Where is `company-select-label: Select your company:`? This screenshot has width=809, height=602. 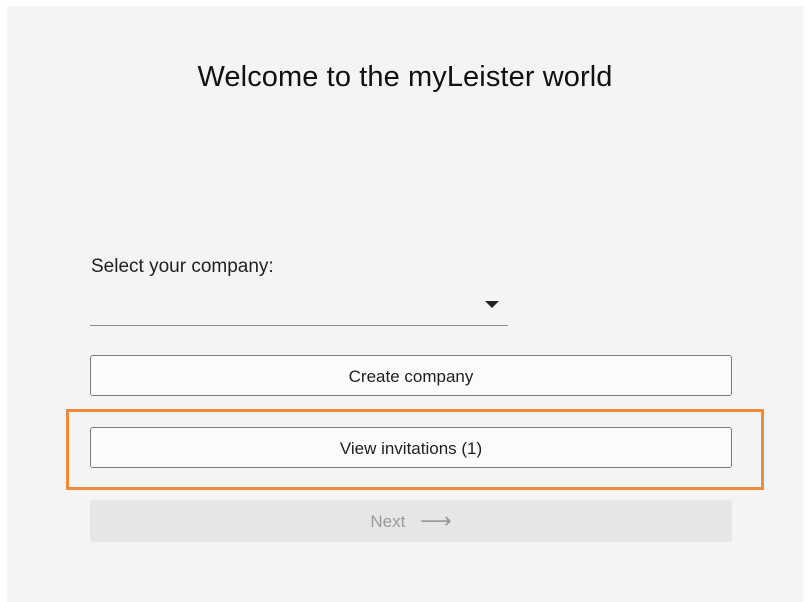 company-select-label: Select your company: is located at coordinates (182, 266).